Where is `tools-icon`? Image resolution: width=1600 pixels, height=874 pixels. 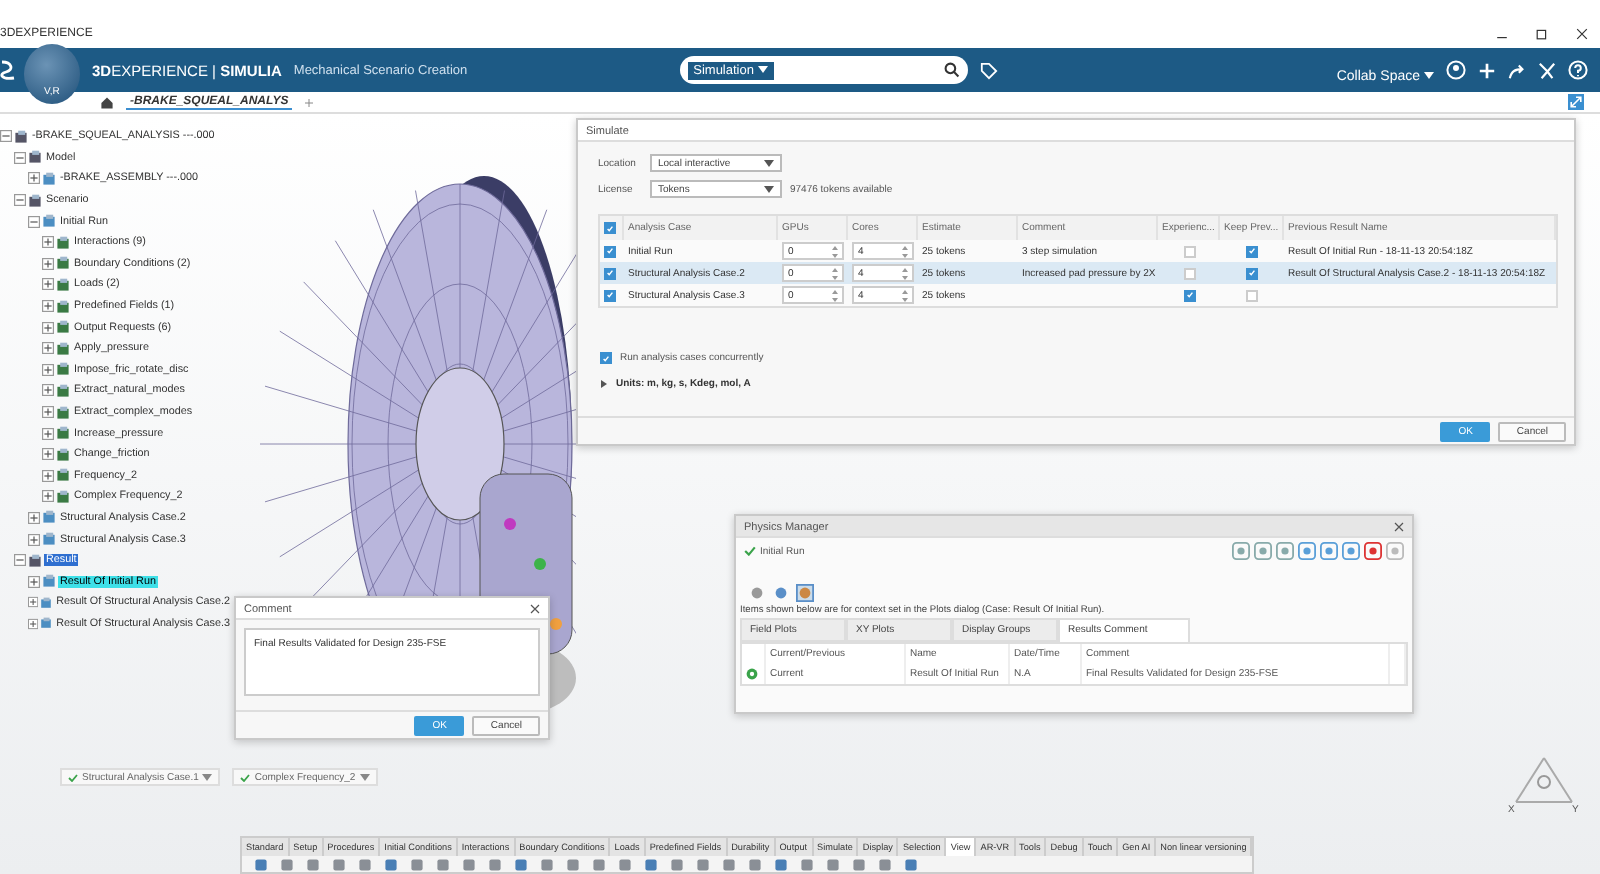
tools-icon is located at coordinates (1547, 70).